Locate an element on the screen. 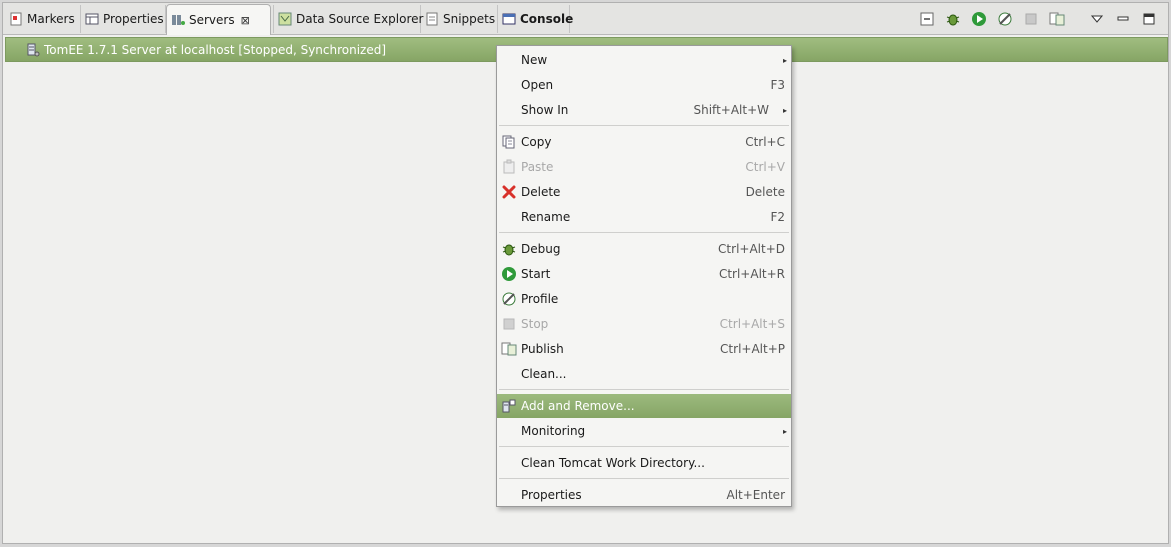  menu-item-shortcut: Ctrl+C is located at coordinates (765, 142).